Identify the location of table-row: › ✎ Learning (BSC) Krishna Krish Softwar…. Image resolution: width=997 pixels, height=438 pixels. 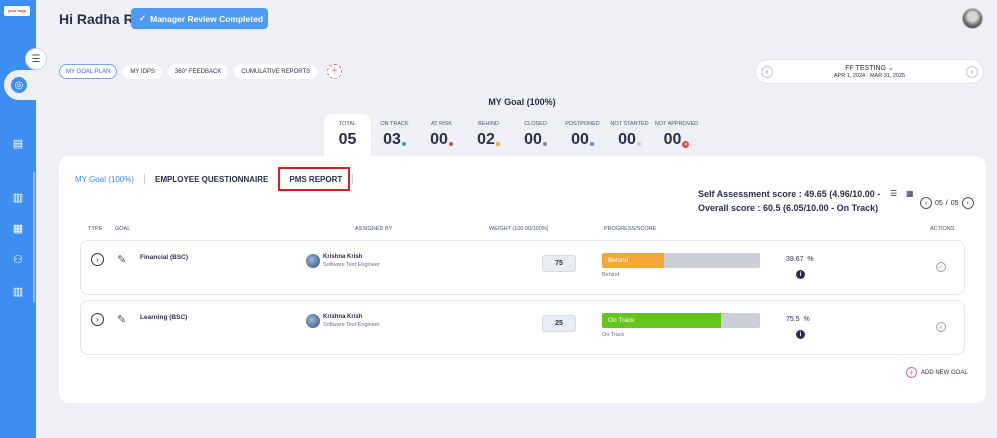
(522, 327).